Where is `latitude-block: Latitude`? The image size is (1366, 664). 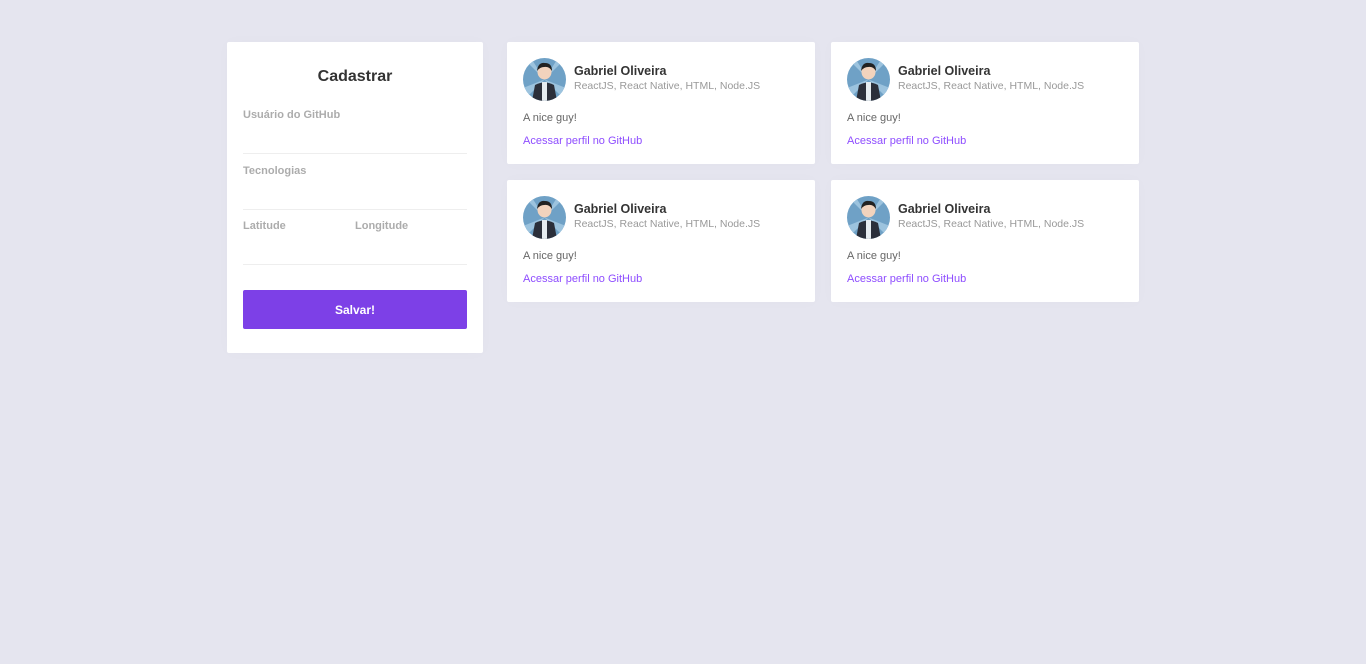
latitude-block: Latitude is located at coordinates (299, 242).